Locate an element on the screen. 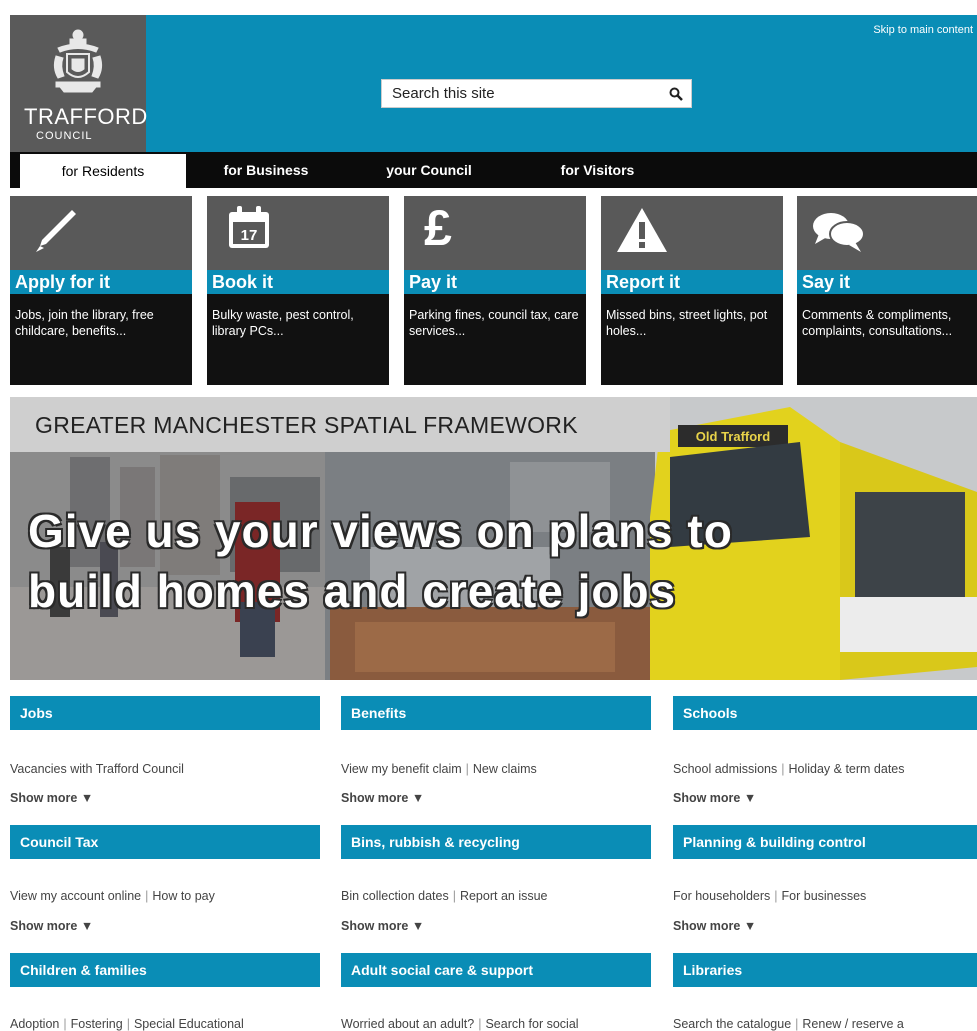 Image resolution: width=977 pixels, height=1031 pixels. link-renew-reserve: Renew / reserve a is located at coordinates (852, 1024).